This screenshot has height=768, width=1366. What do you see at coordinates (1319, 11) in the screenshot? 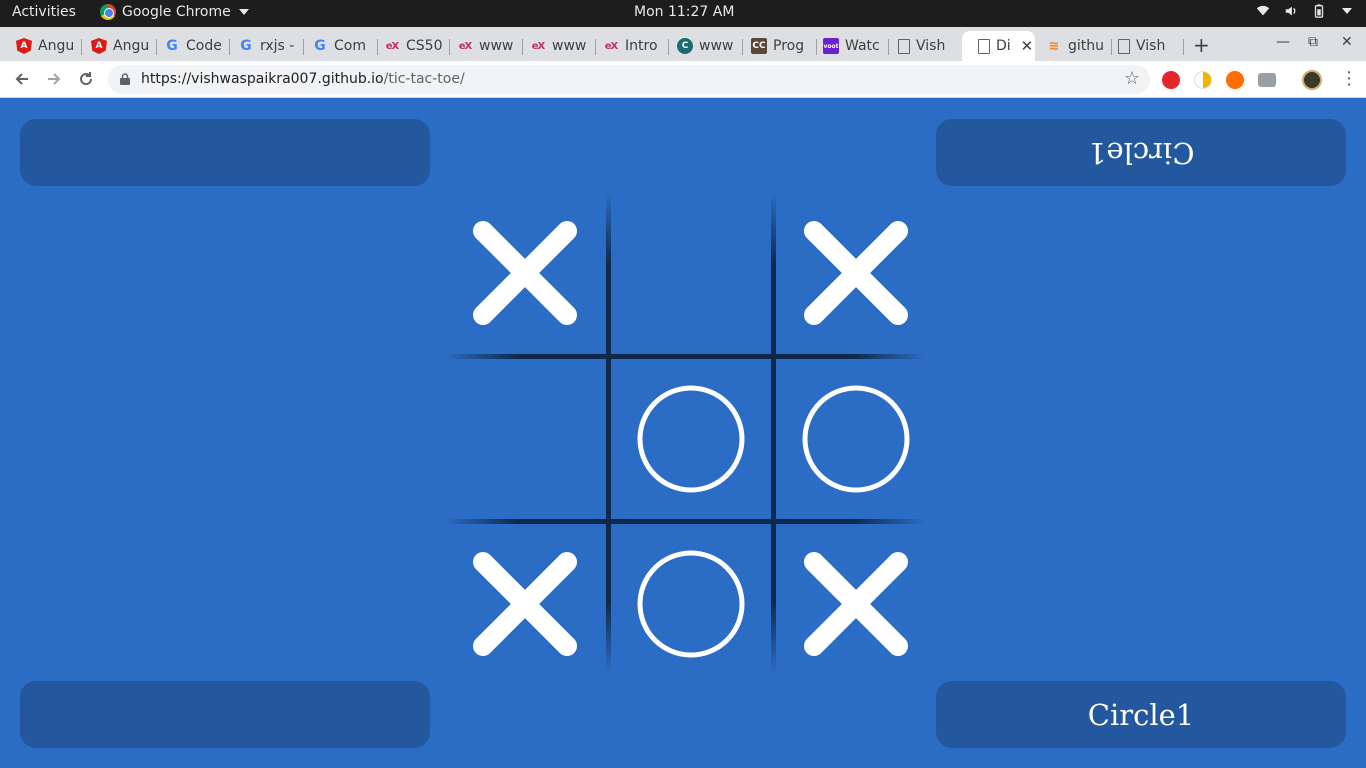
I see `battery-icon` at bounding box center [1319, 11].